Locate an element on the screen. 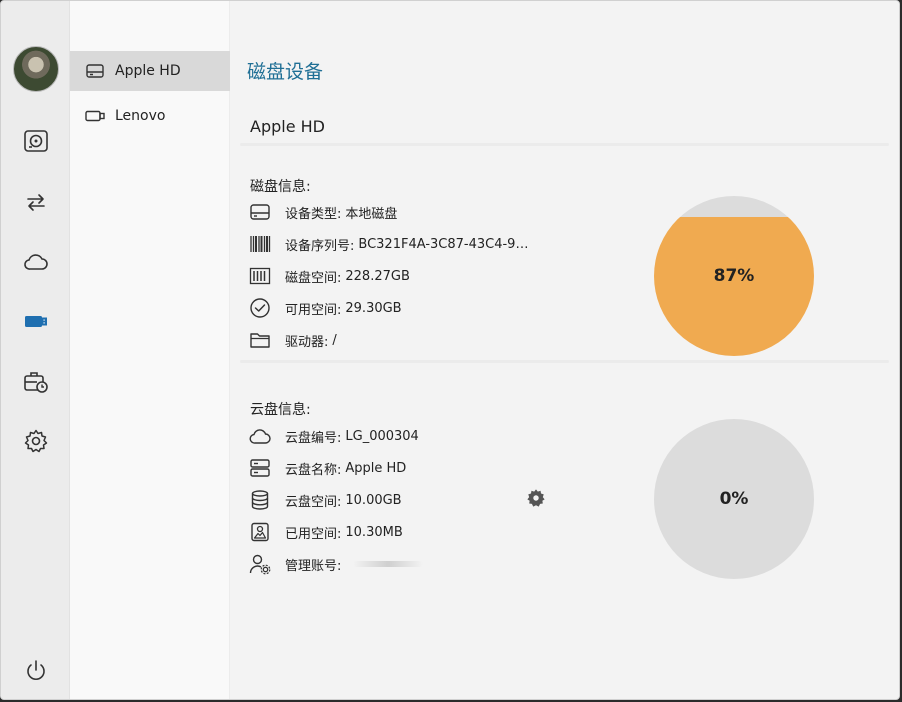  rail-item-settings is located at coordinates (36, 441).